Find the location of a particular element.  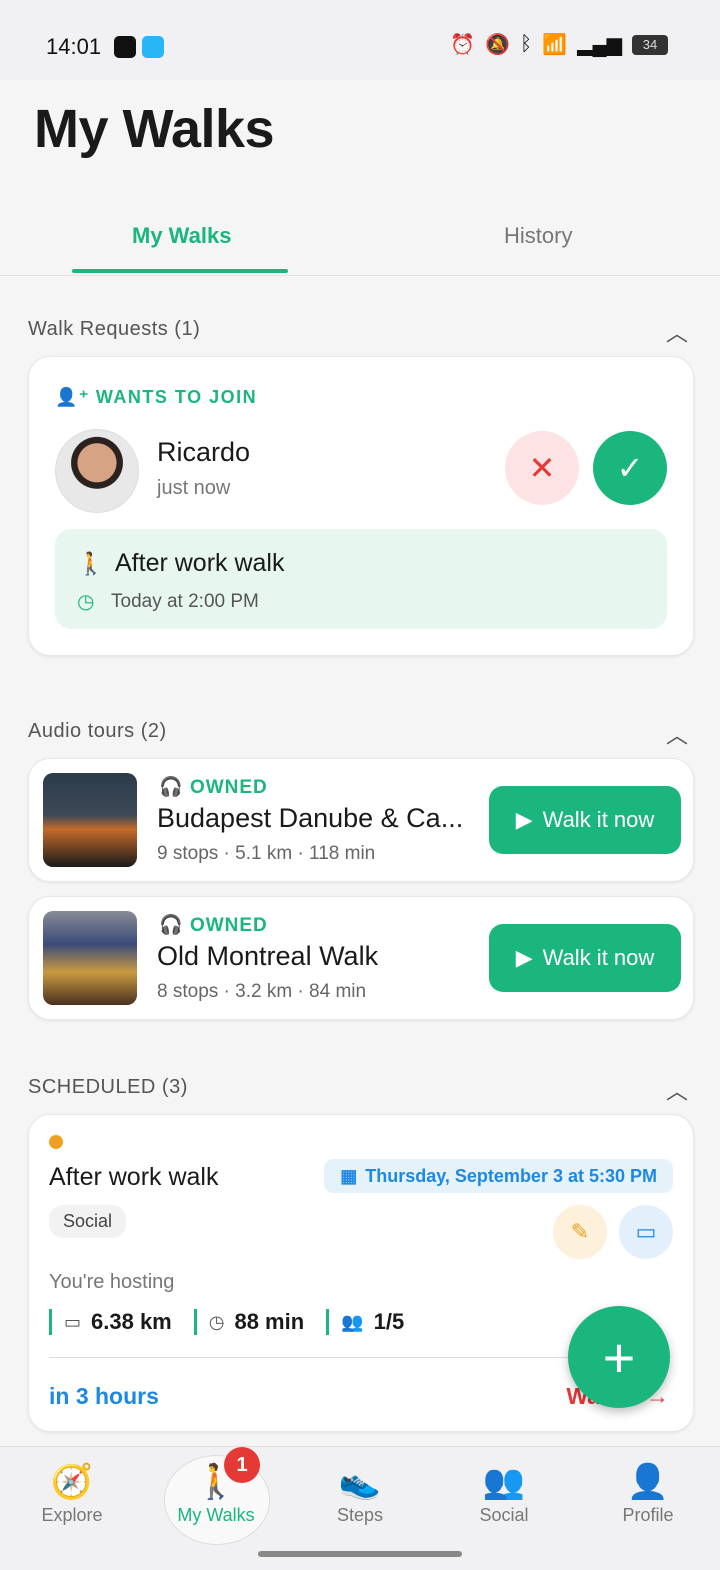

walk-stats: ▭ 6.38 km ◷ 88 min 👥 1/5 is located at coordinates (226, 1322).